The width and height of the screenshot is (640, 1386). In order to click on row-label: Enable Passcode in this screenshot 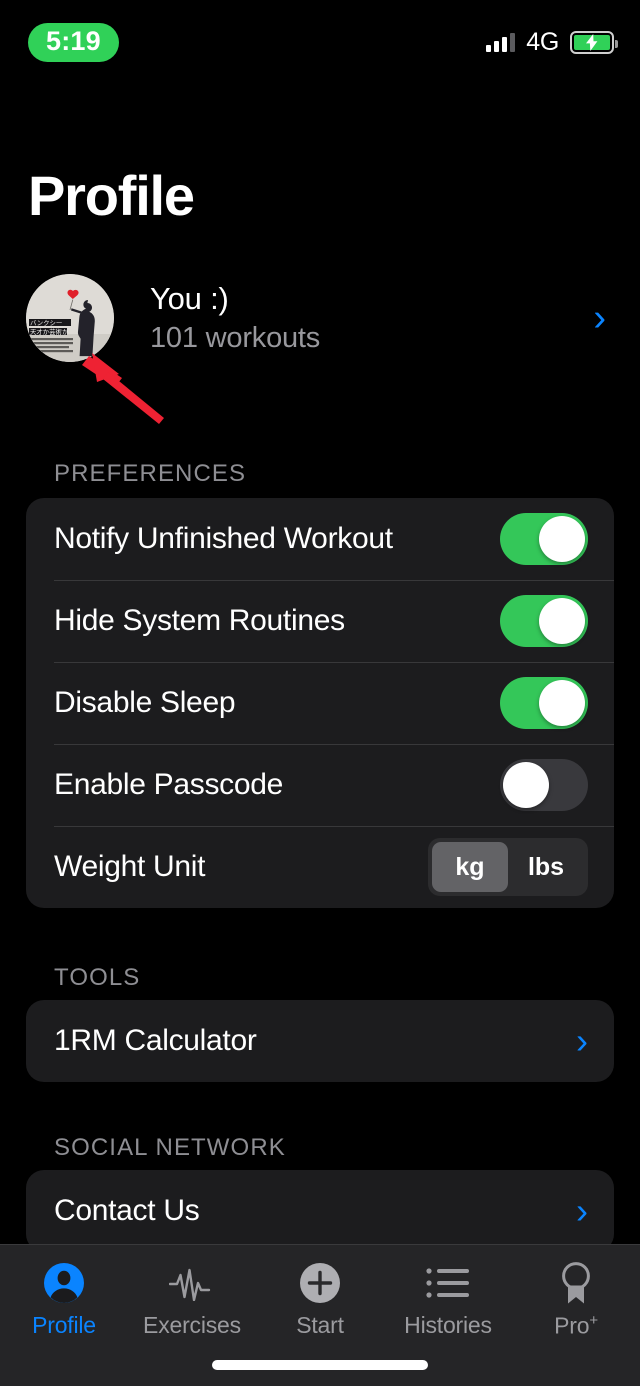, I will do `click(168, 784)`.